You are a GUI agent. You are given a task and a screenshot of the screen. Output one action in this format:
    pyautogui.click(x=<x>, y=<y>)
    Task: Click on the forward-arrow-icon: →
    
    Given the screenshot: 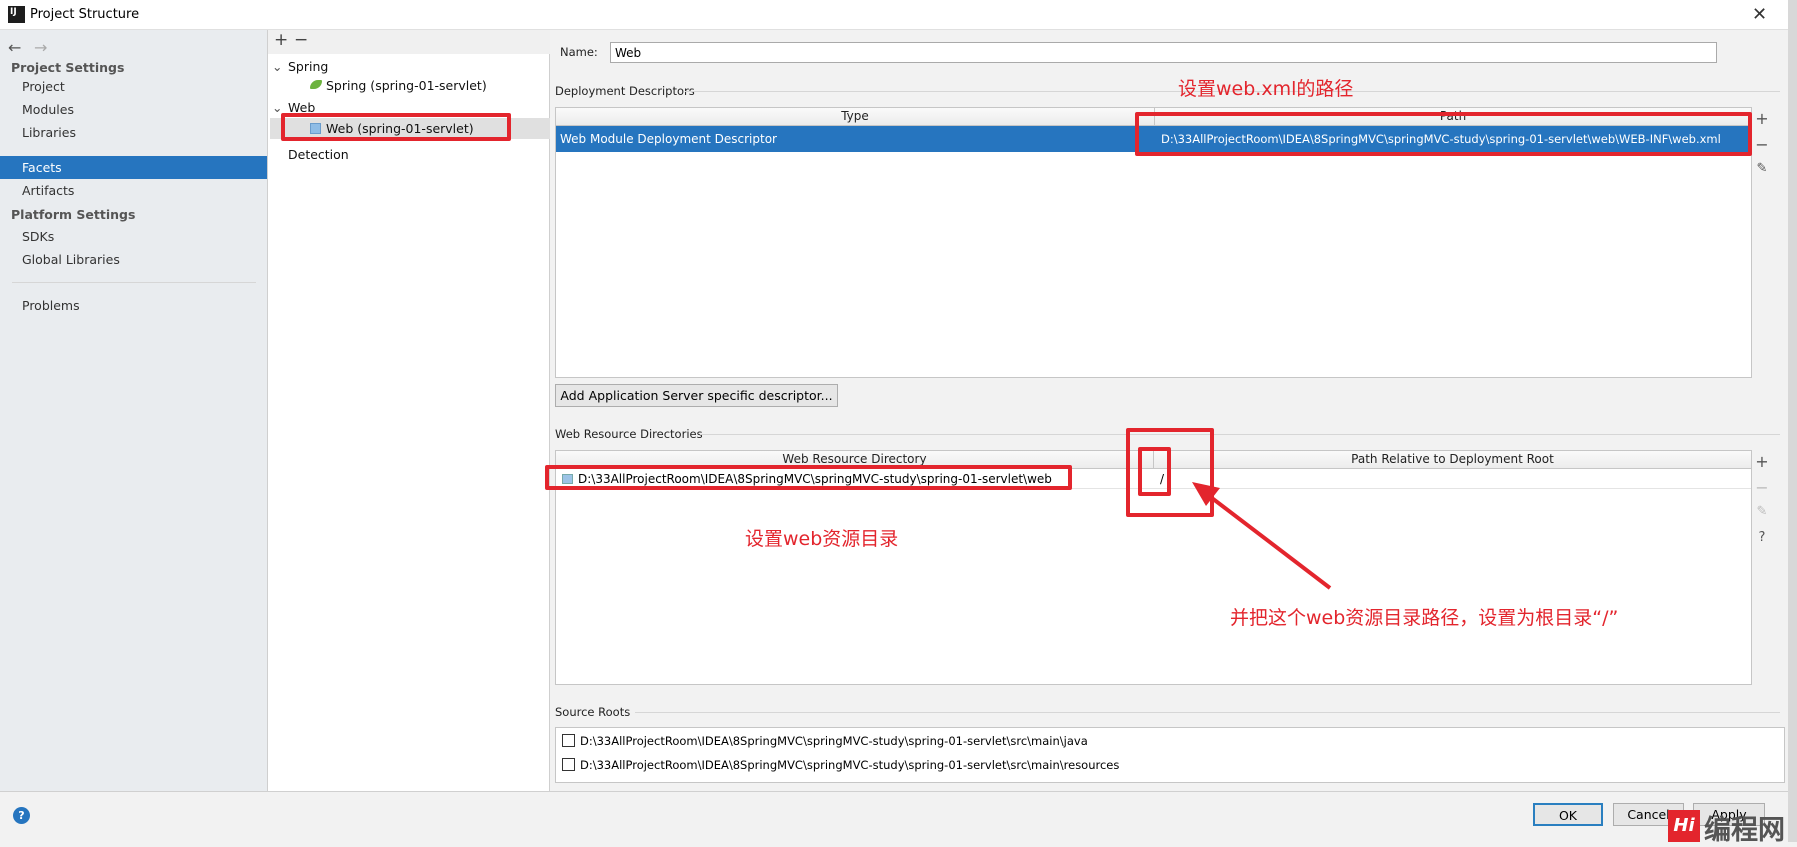 What is the action you would take?
    pyautogui.click(x=40, y=47)
    